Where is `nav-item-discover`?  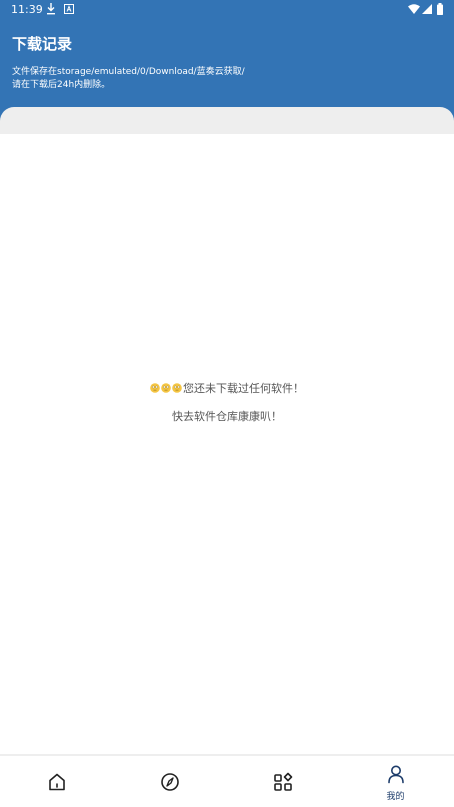 nav-item-discover is located at coordinates (169, 781).